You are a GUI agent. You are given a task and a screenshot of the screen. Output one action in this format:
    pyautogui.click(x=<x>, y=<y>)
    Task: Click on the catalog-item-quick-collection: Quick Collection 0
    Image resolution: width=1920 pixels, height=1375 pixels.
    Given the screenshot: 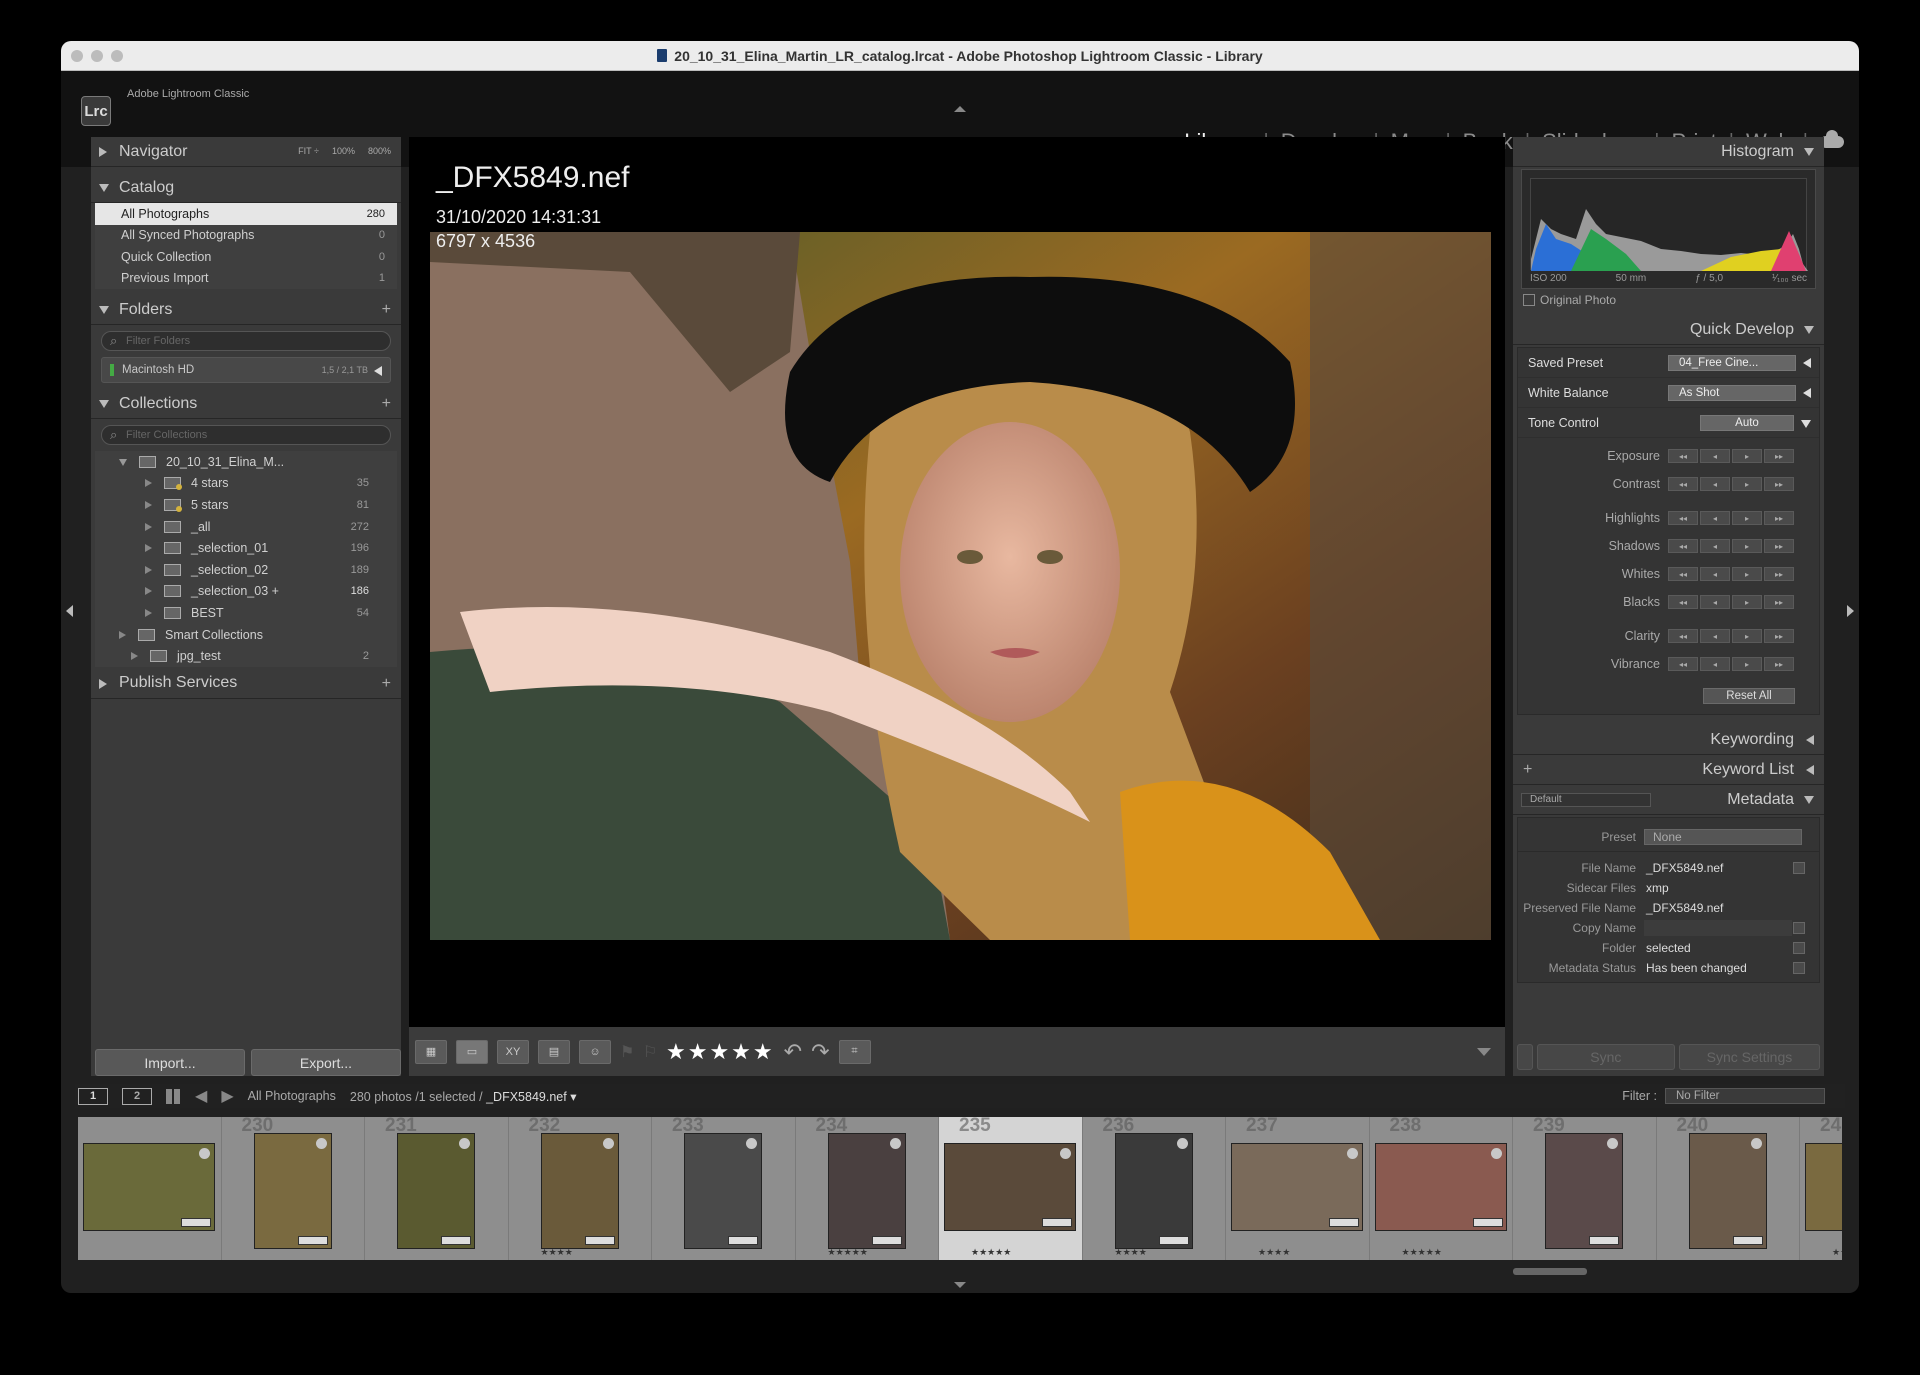 What is the action you would take?
    pyautogui.click(x=246, y=257)
    